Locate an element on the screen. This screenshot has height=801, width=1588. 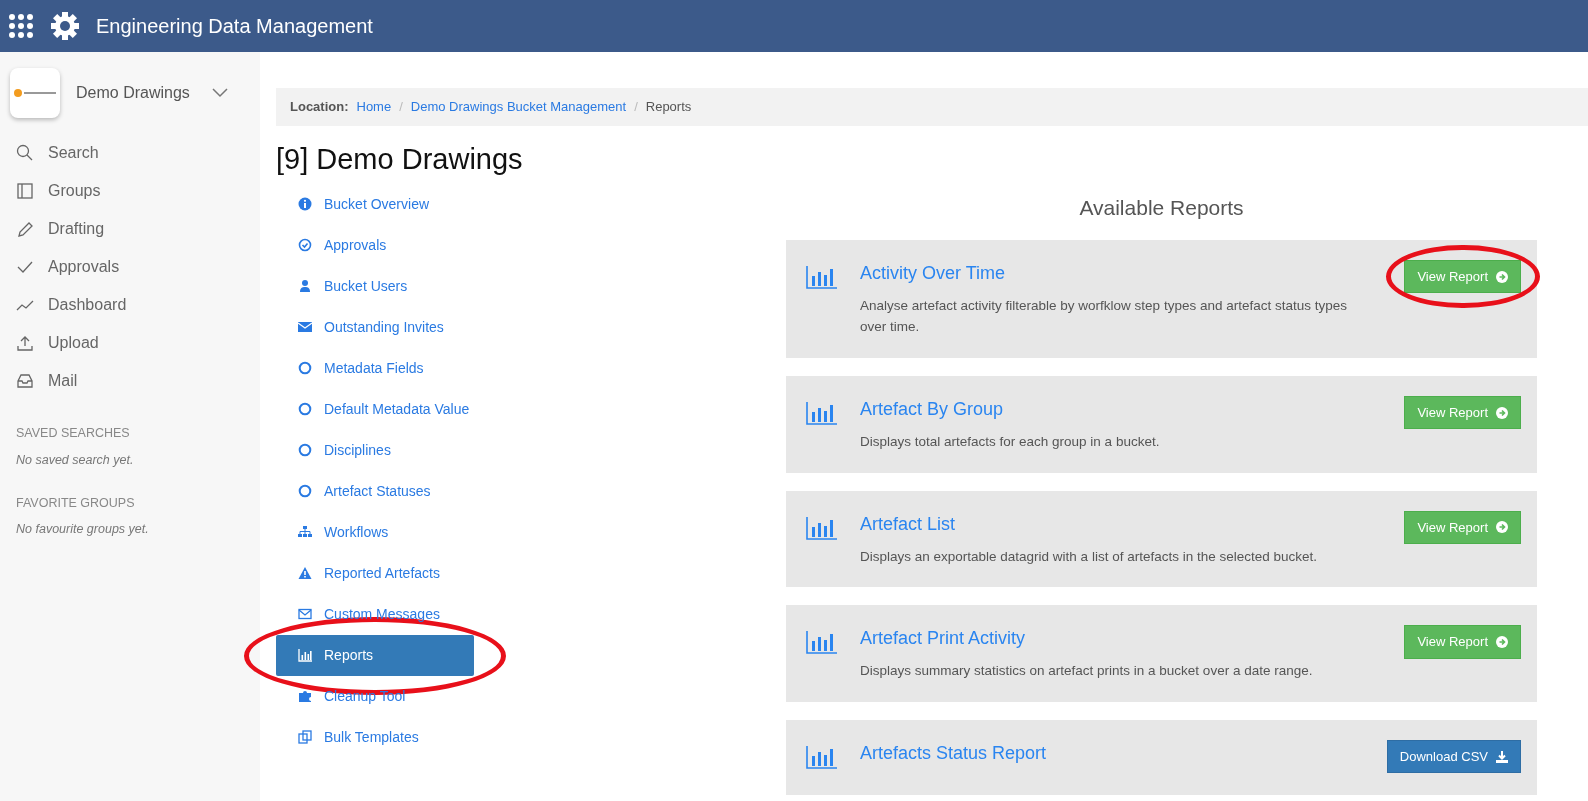
breadcrumb-current: Reports is located at coordinates (668, 107).